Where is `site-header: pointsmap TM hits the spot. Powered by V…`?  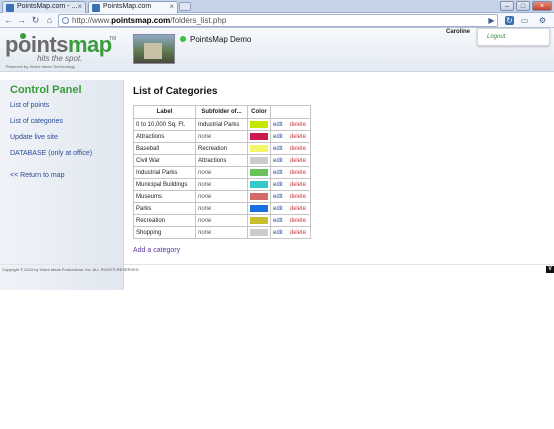 site-header: pointsmap TM hits the spot. Powered by V… is located at coordinates (277, 50).